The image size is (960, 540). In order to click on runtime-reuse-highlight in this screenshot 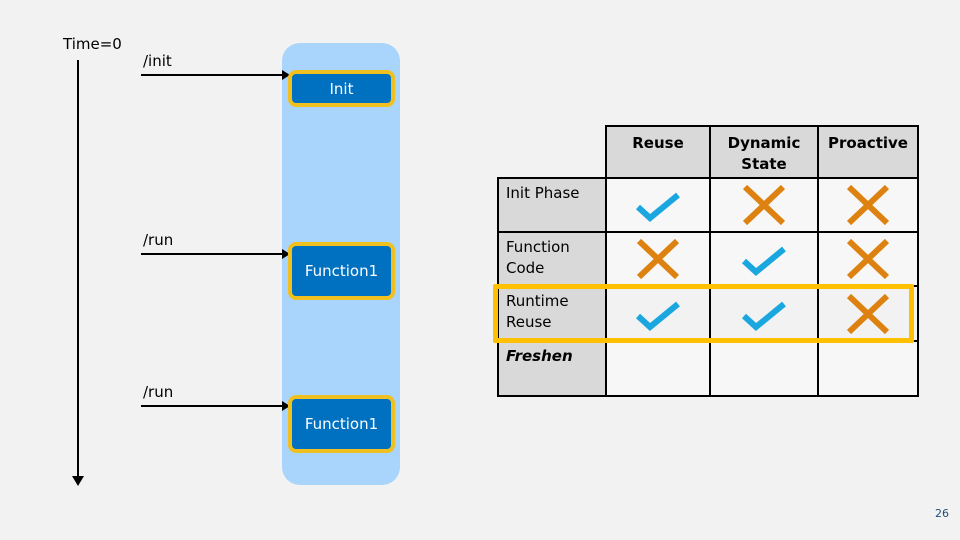, I will do `click(703, 313)`.